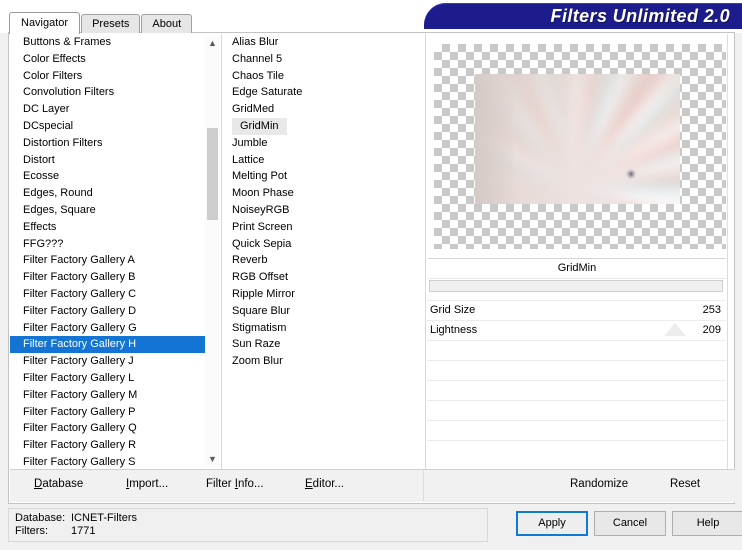 The height and width of the screenshot is (550, 742). What do you see at coordinates (577, 268) in the screenshot?
I see `parameter-panel-title: GridMin` at bounding box center [577, 268].